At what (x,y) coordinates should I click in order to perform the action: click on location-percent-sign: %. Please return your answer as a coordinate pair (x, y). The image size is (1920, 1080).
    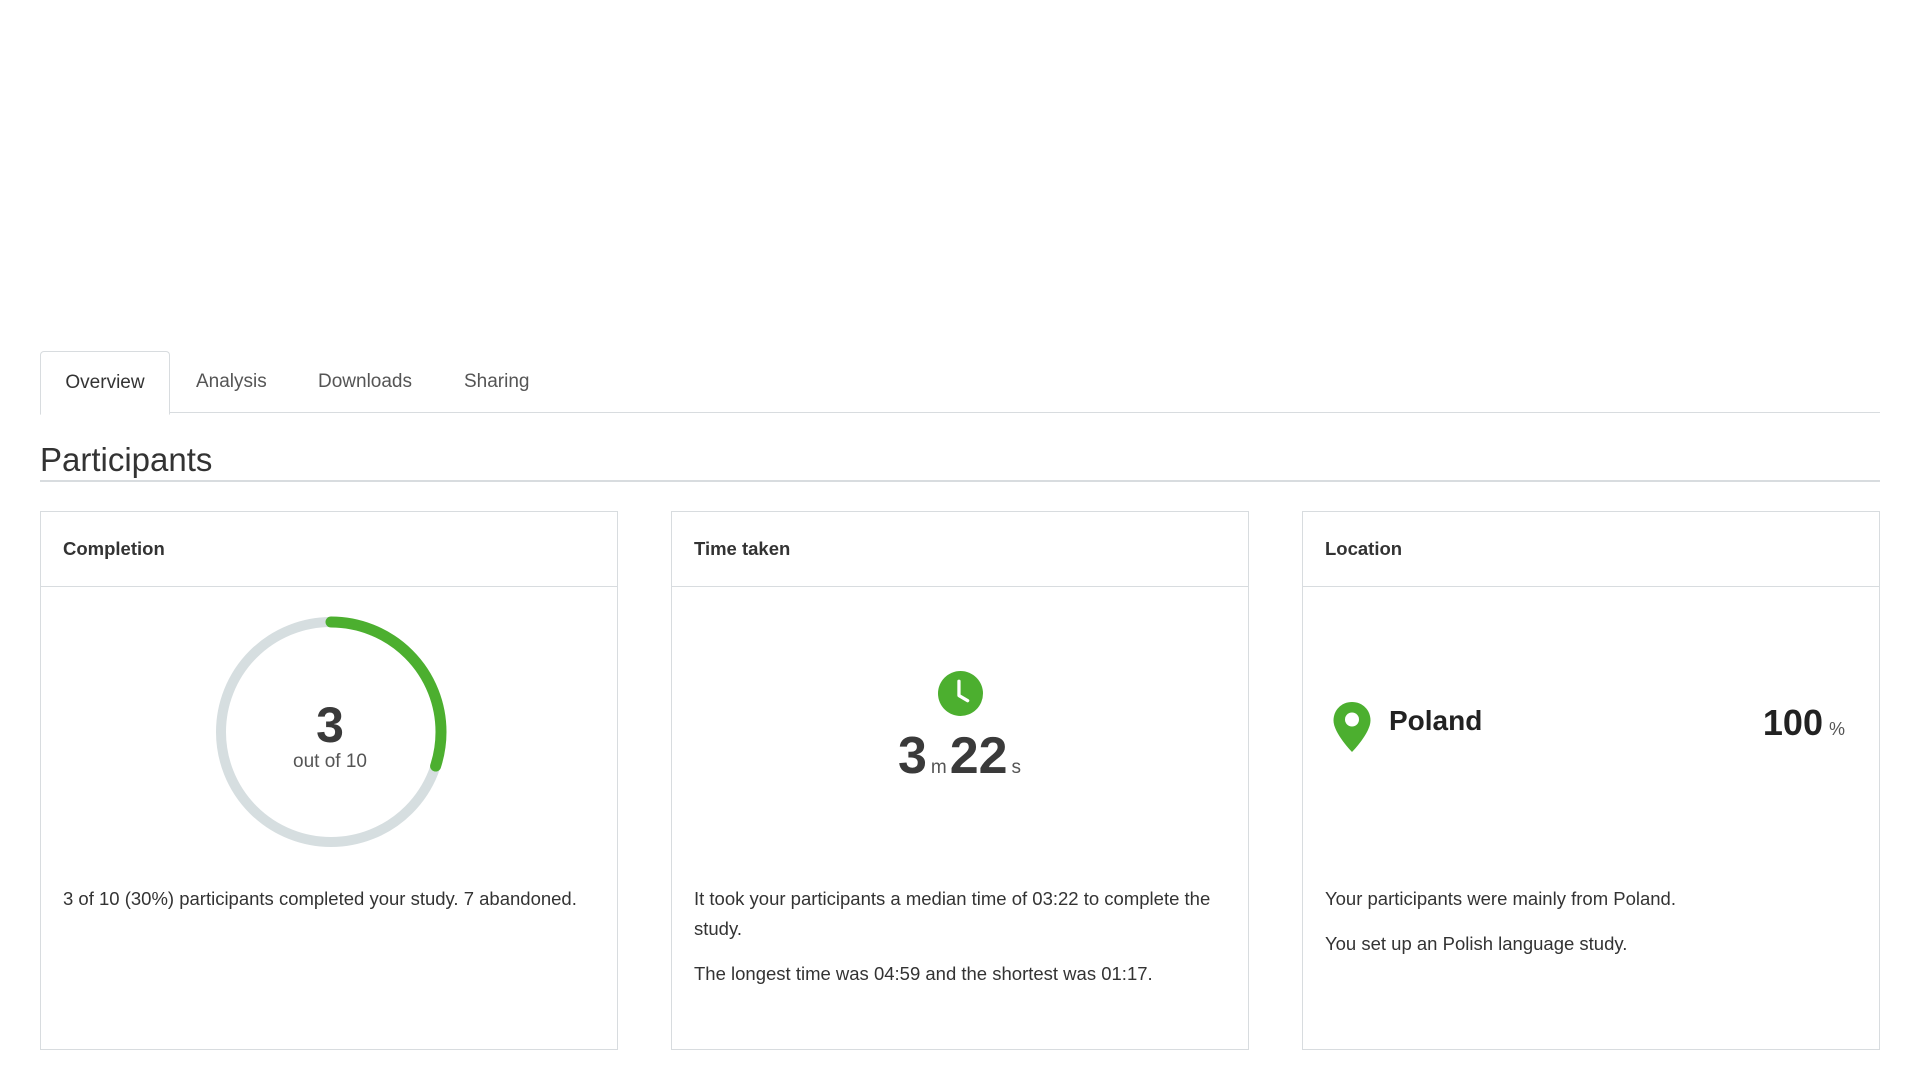
    Looking at the image, I should click on (1836, 729).